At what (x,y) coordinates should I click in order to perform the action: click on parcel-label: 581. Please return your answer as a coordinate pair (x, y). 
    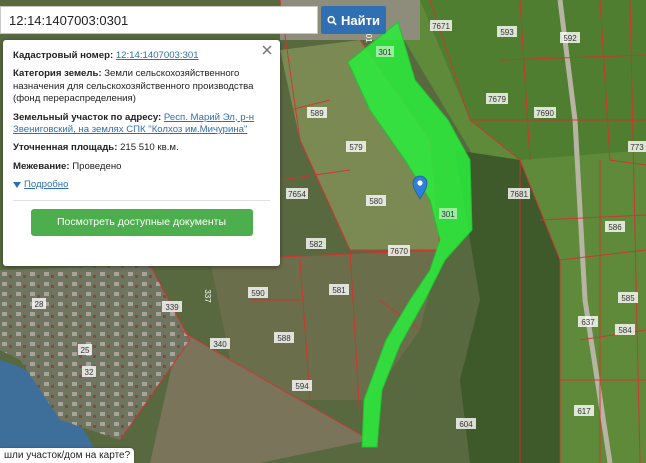
    Looking at the image, I should click on (339, 290).